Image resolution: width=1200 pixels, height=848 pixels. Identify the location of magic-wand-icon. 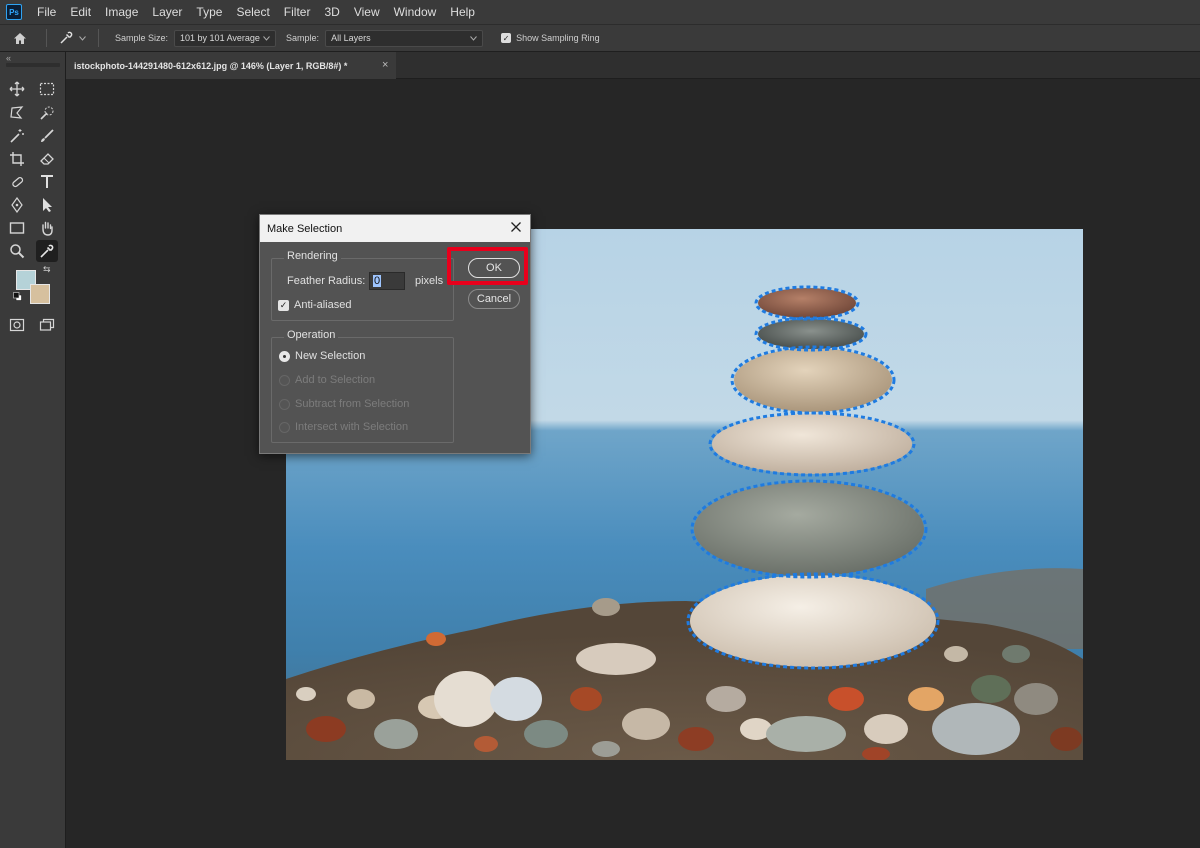
(17, 136).